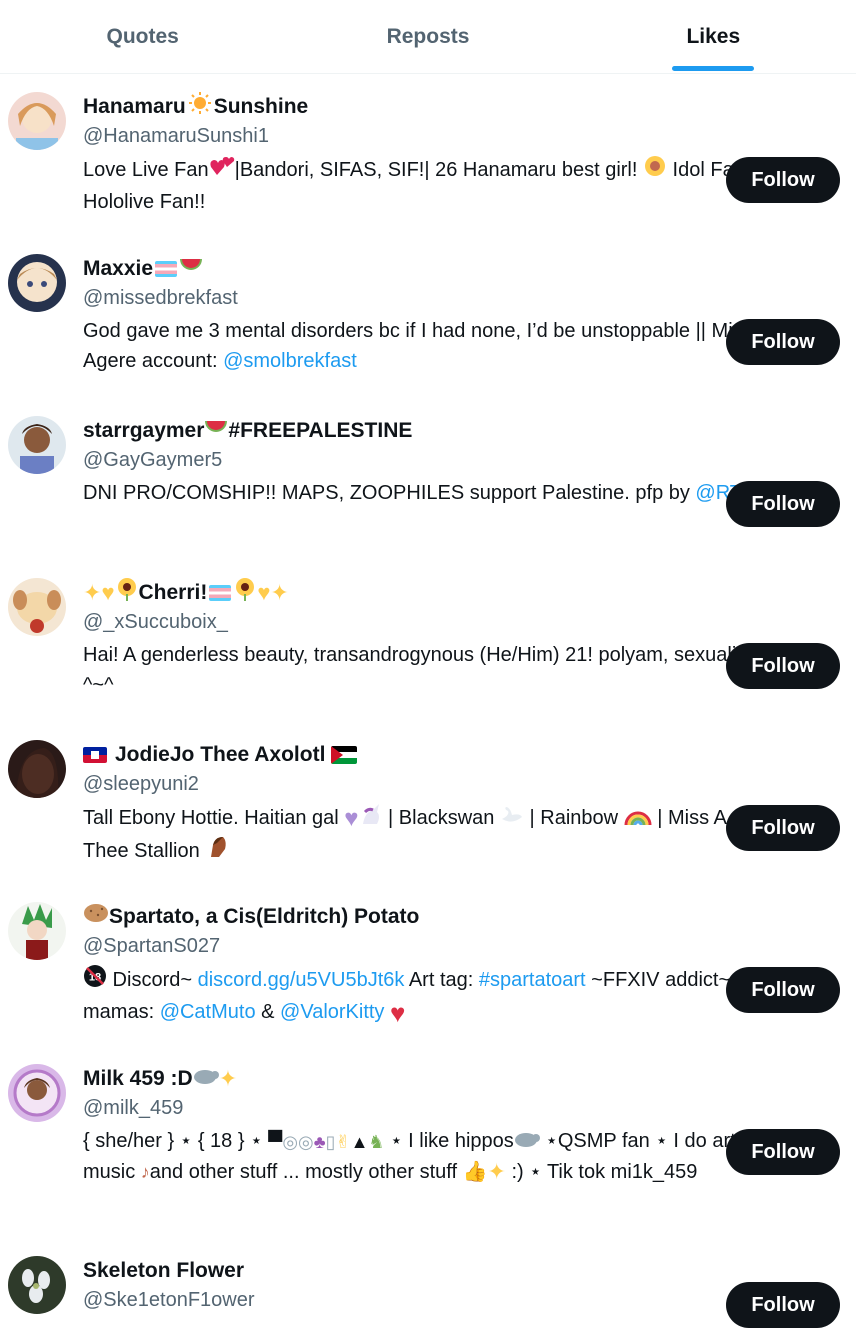  Describe the element at coordinates (359, 1141) in the screenshot. I see `eagle-emoji-icon: ▲` at that location.